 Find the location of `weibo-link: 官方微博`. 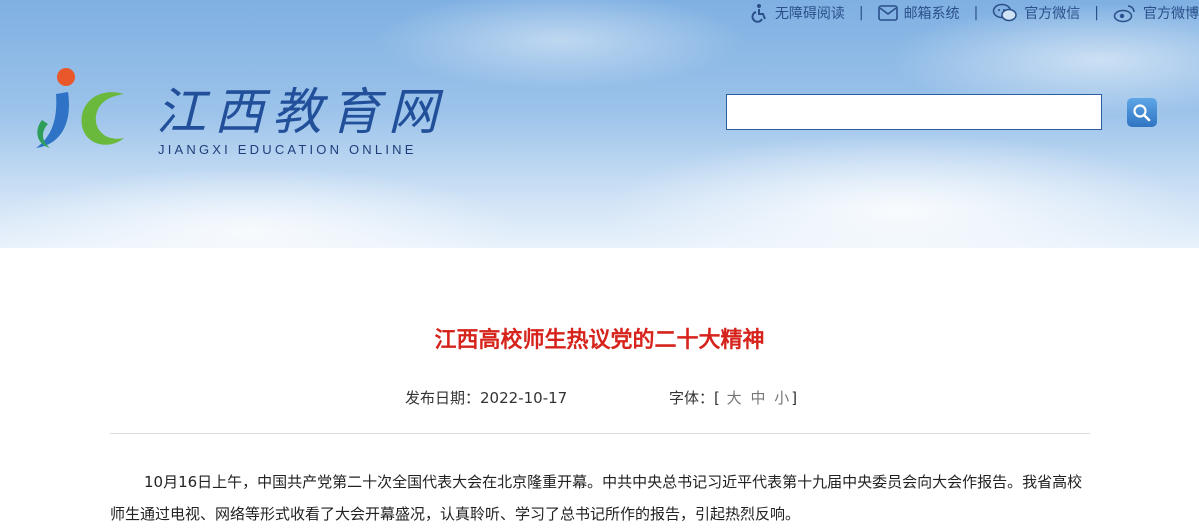

weibo-link: 官方微博 is located at coordinates (1151, 13).